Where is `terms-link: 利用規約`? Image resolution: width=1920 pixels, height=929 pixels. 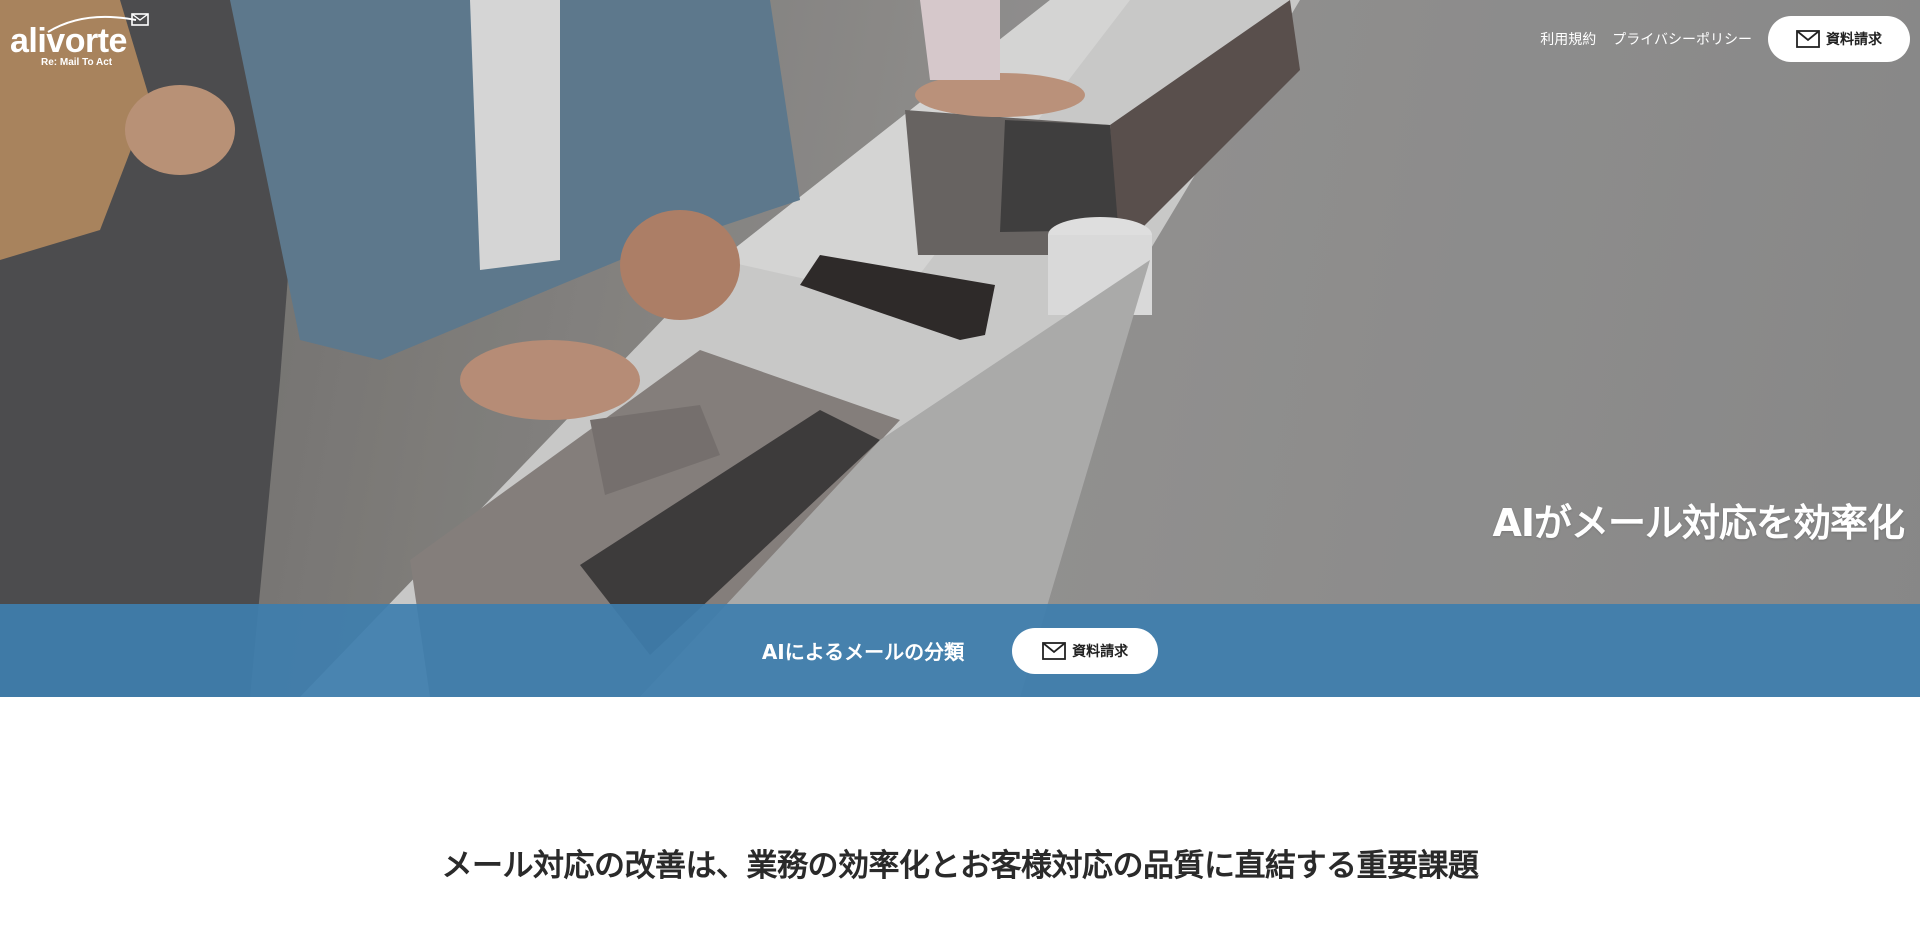
terms-link: 利用規約 is located at coordinates (1568, 39).